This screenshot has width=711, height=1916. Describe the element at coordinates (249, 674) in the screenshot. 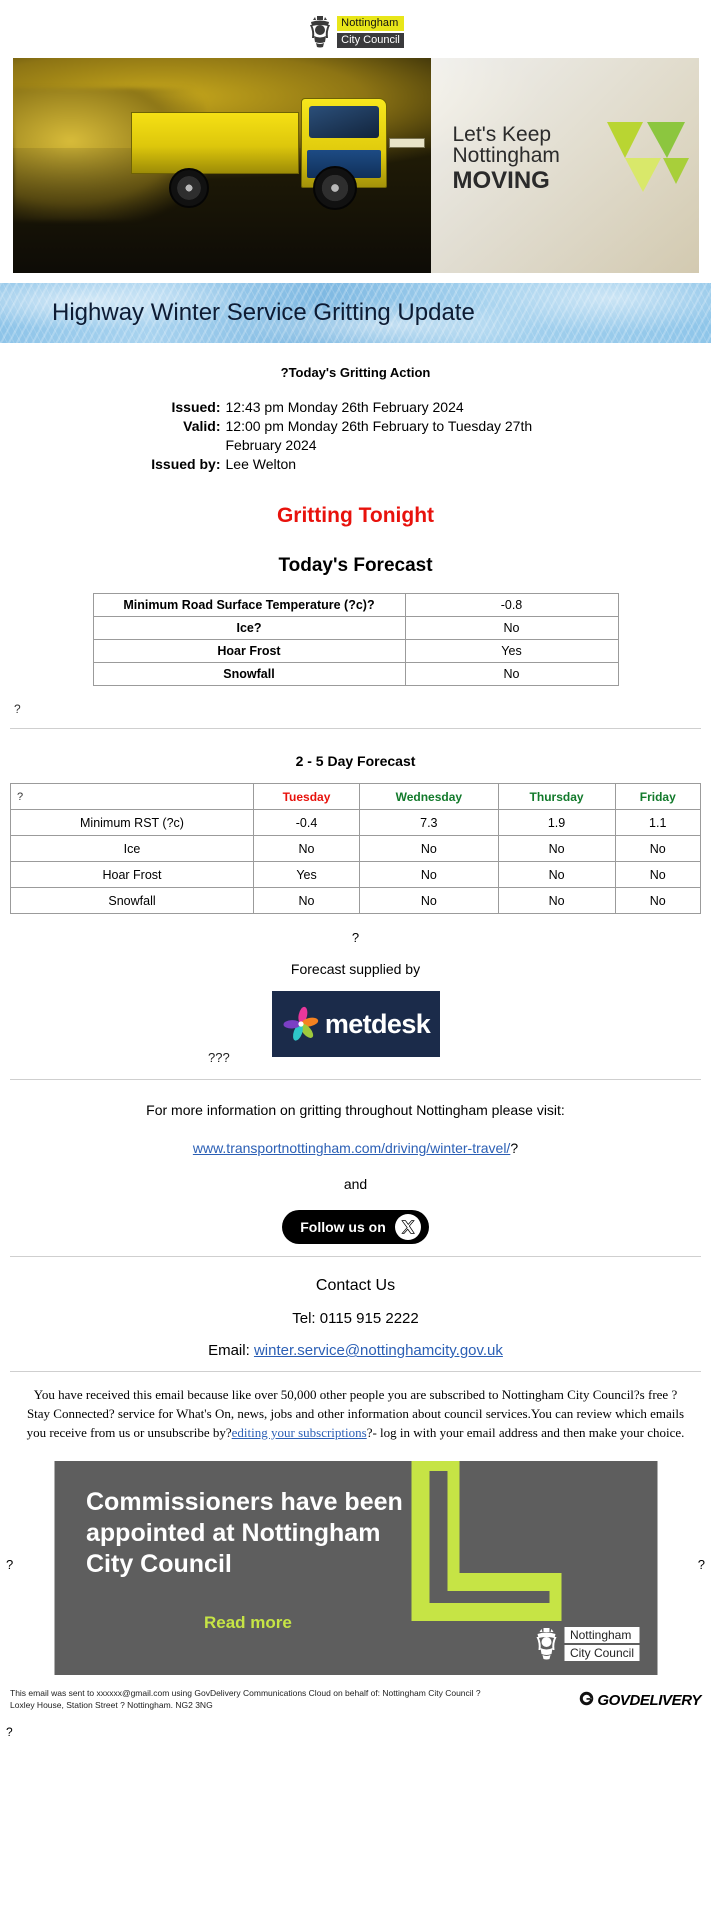

I see `forecast-key: Snowfall` at that location.